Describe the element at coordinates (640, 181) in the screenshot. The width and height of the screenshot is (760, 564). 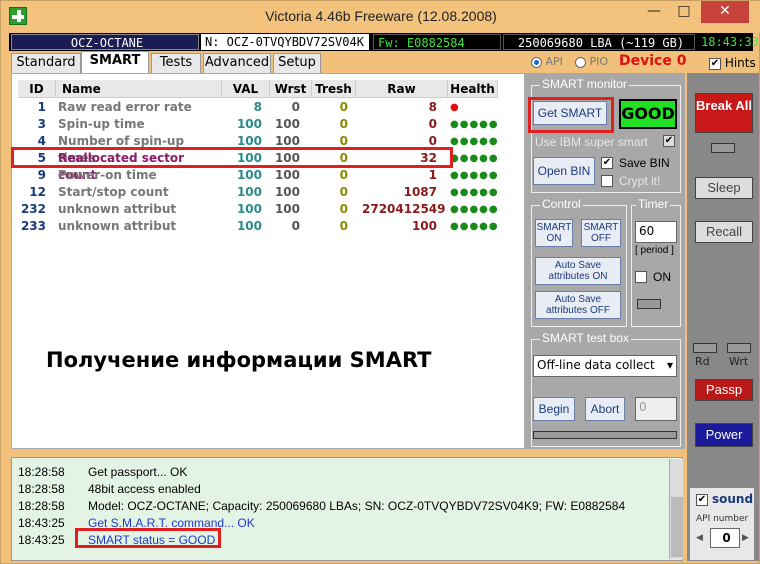
I see `crypt-it-label: Crypt it!` at that location.